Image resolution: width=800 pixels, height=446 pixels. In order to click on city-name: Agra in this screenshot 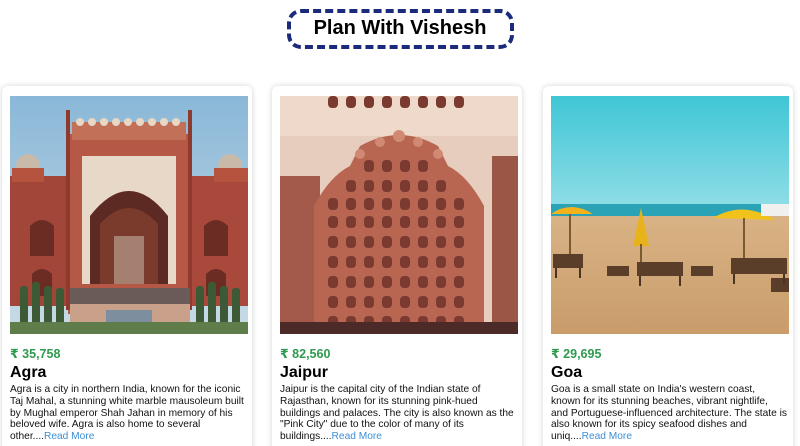, I will do `click(28, 372)`.